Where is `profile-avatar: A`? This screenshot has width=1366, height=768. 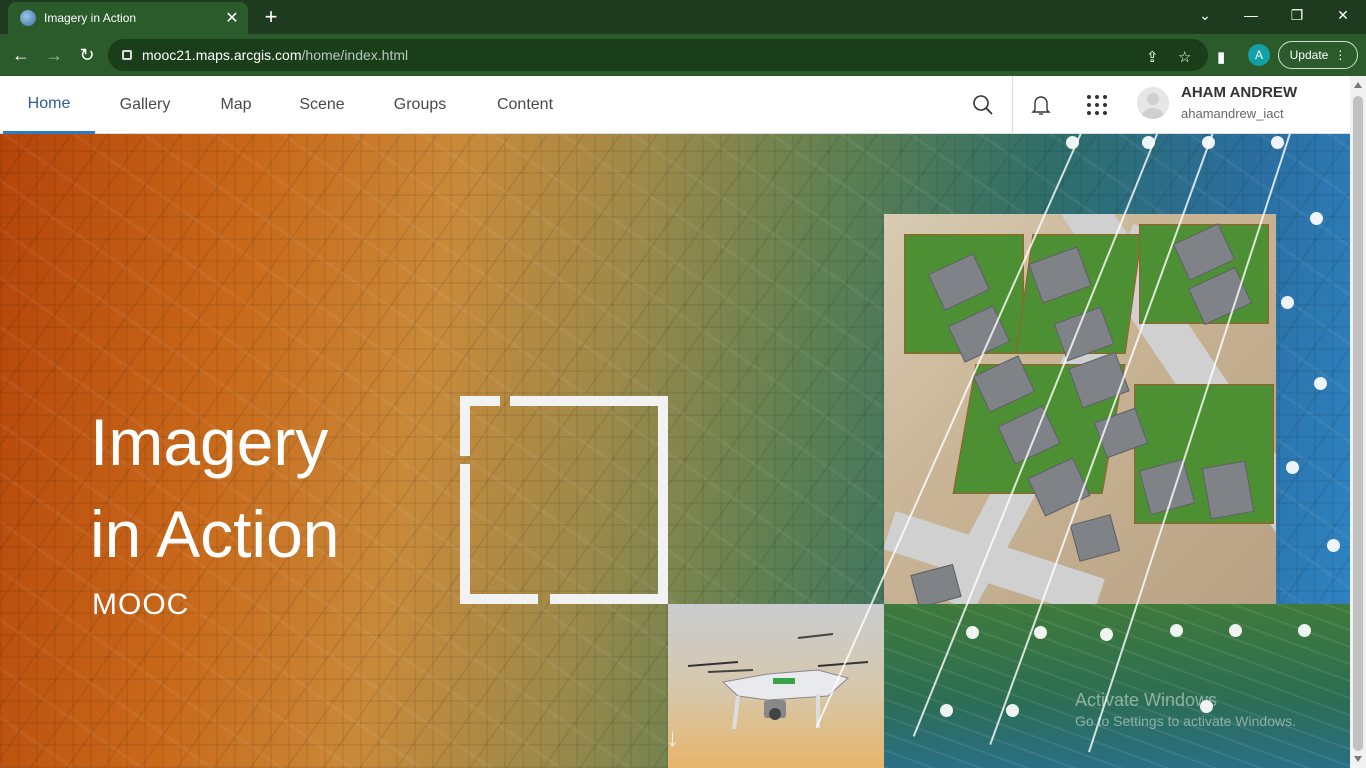 profile-avatar: A is located at coordinates (1259, 55).